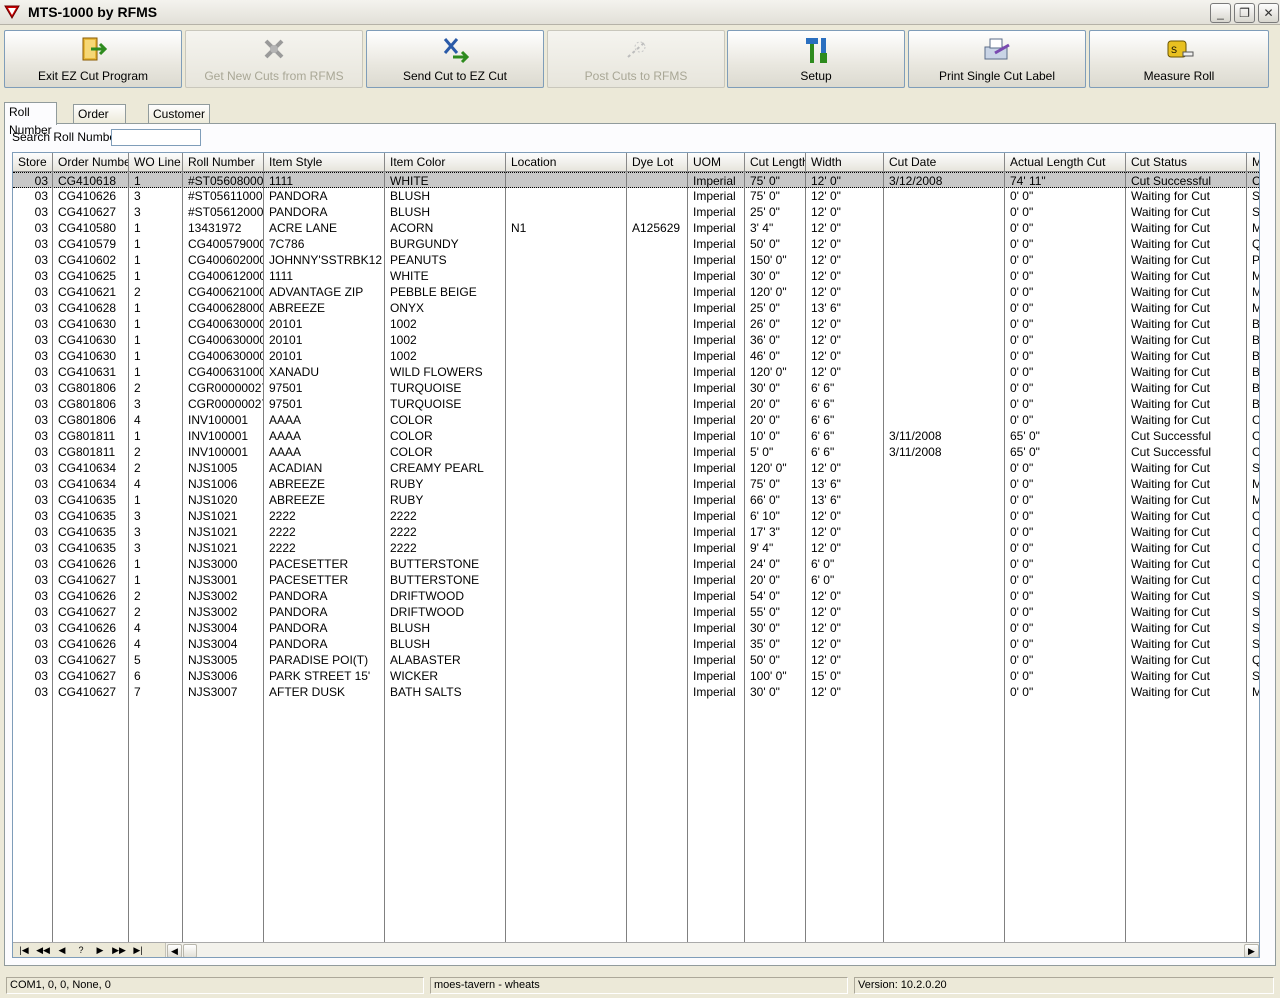 The width and height of the screenshot is (1280, 998). What do you see at coordinates (225, 308) in the screenshot?
I see `table-cell: CG4006280001` at bounding box center [225, 308].